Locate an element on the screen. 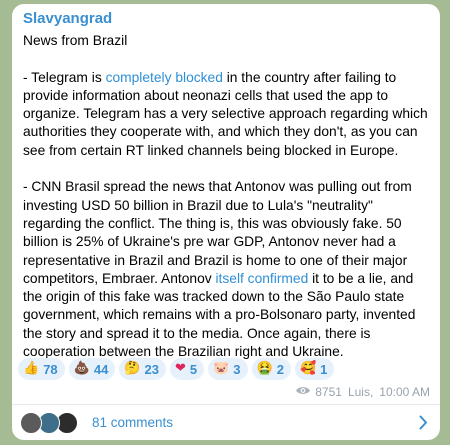 This screenshot has width=450, height=445. post-time: 10:00 AM is located at coordinates (404, 392).